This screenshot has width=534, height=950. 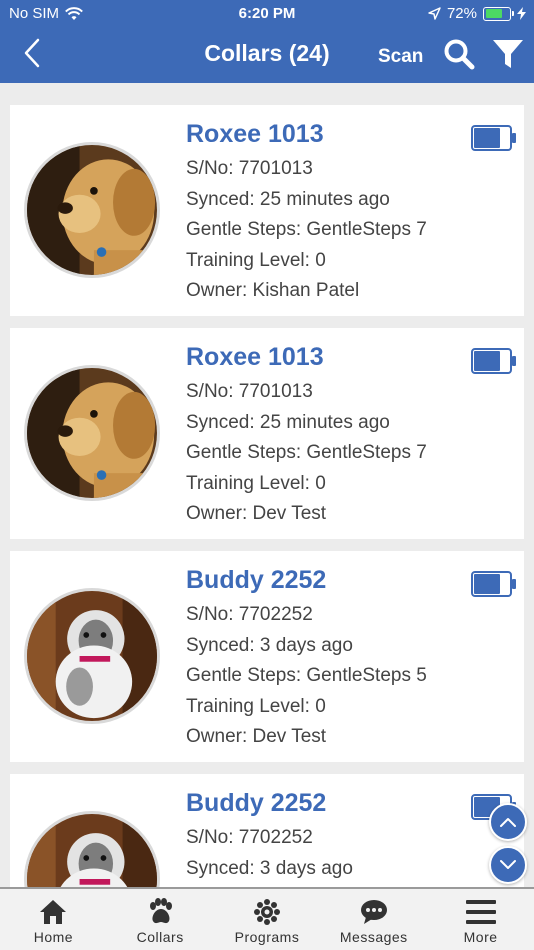 What do you see at coordinates (498, 13) in the screenshot?
I see `battery-icon` at bounding box center [498, 13].